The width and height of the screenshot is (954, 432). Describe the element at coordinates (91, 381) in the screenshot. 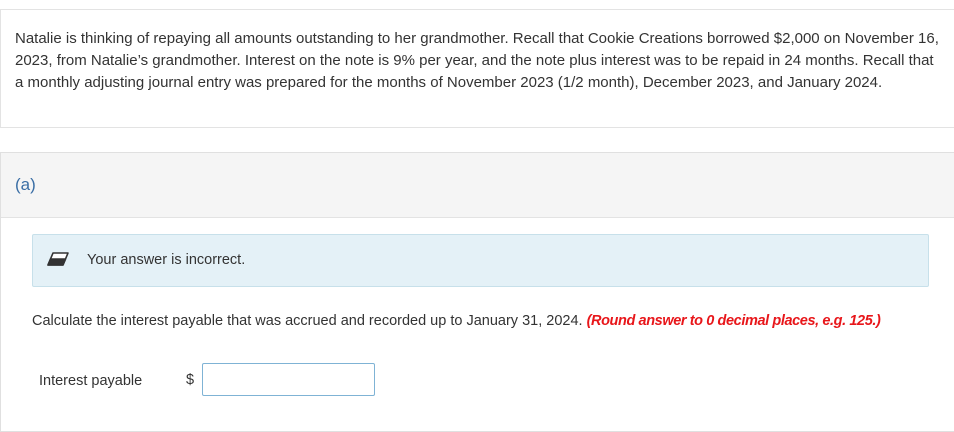

I see `interest-payable-label: Interest payable` at that location.